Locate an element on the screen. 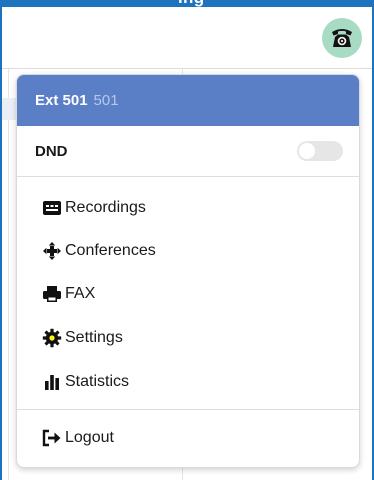 This screenshot has width=374, height=480. logout-button: Logout is located at coordinates (188, 438).